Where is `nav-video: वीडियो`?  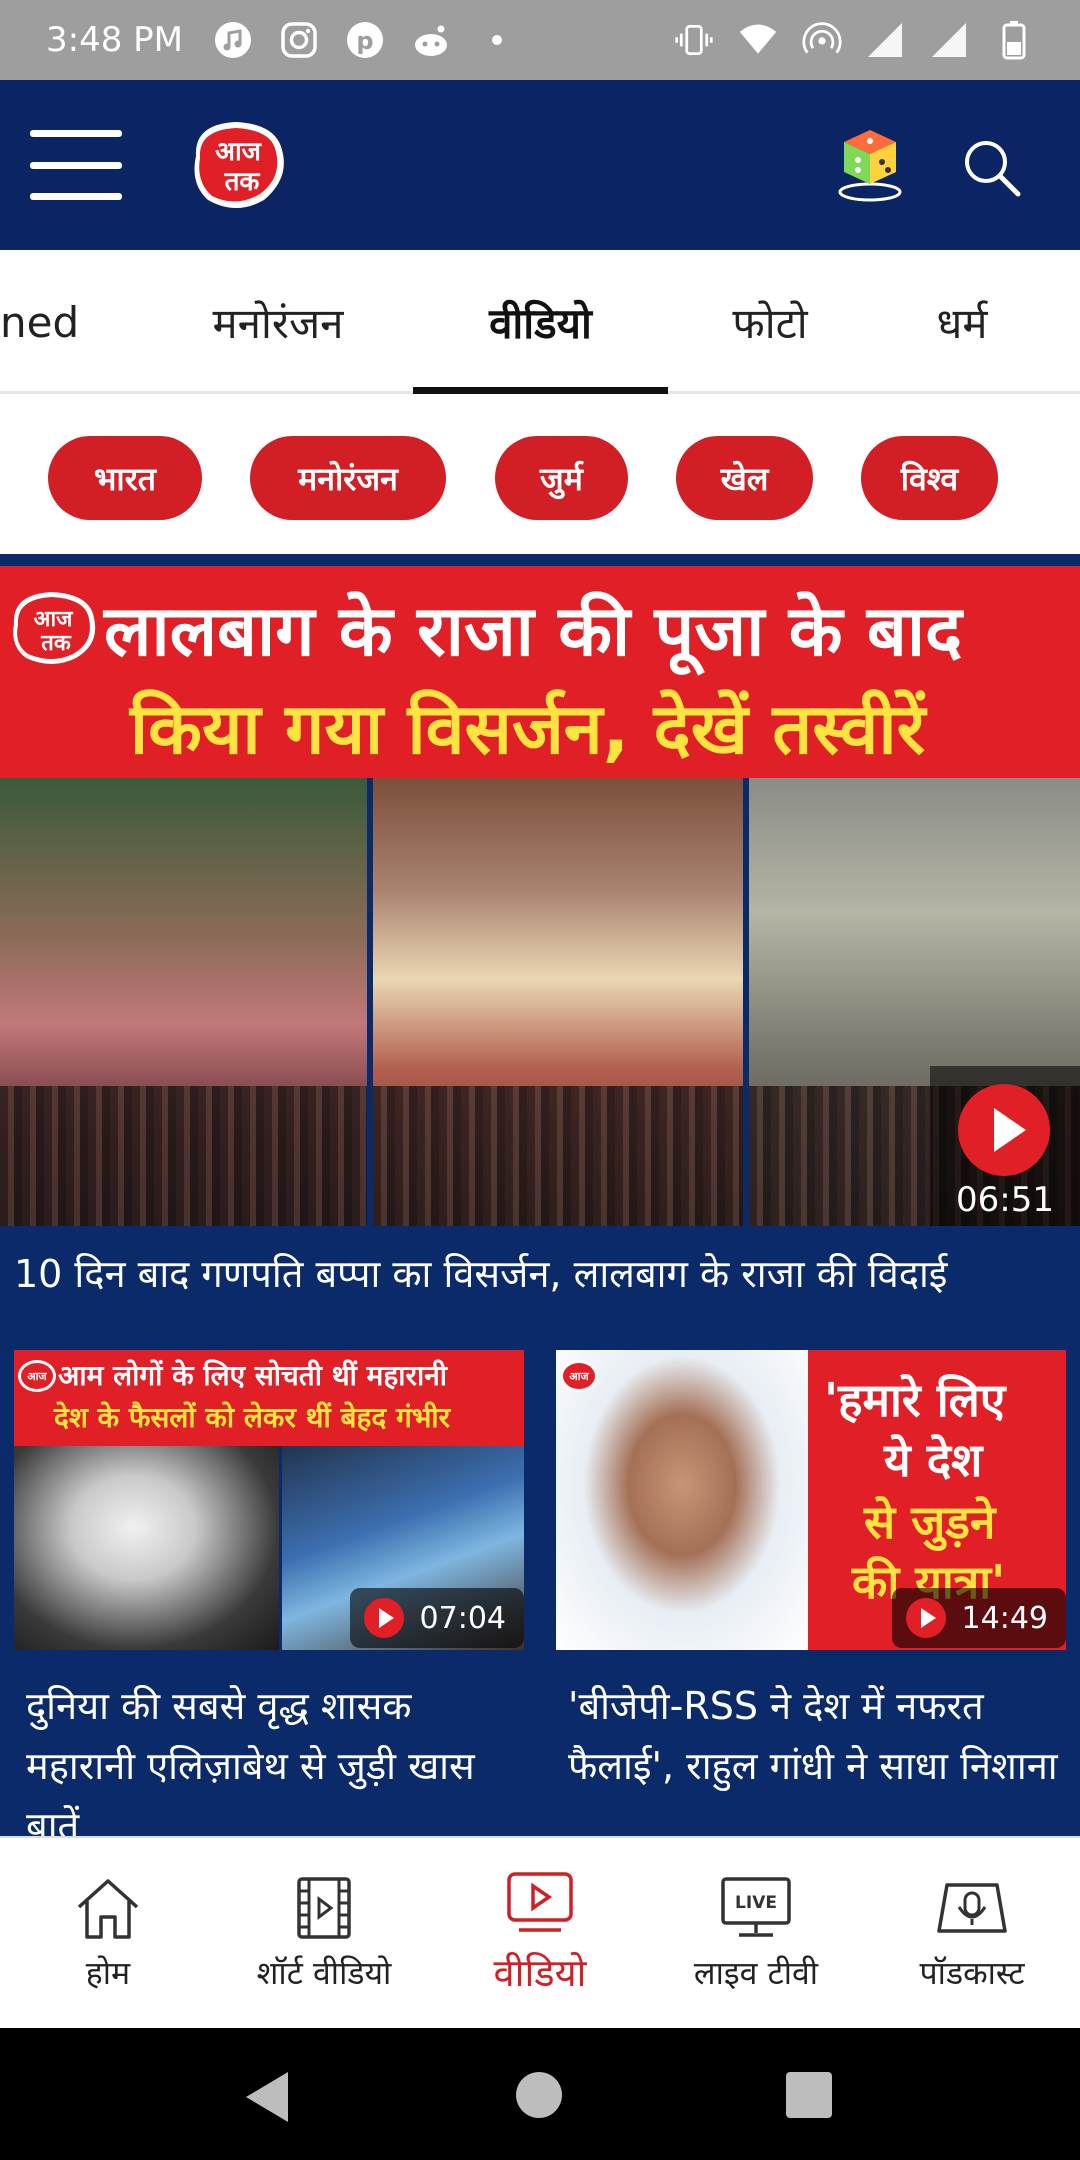
nav-video: वीडियो is located at coordinates (540, 1934).